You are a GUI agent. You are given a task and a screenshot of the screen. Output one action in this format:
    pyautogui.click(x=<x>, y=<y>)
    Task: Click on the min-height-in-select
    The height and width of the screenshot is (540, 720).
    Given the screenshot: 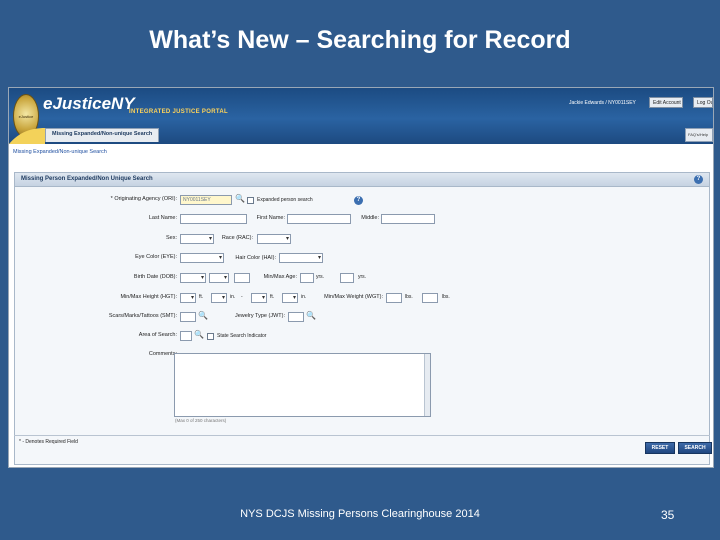 What is the action you would take?
    pyautogui.click(x=219, y=298)
    